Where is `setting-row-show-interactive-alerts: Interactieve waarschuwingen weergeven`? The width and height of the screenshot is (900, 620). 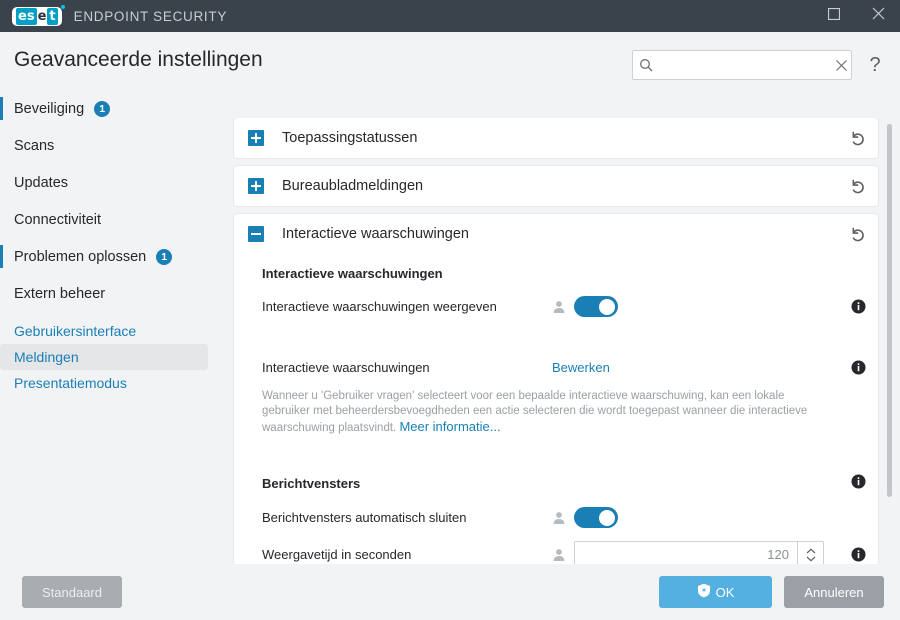
setting-row-show-interactive-alerts: Interactieve waarschuwingen weergeven is located at coordinates (564, 306).